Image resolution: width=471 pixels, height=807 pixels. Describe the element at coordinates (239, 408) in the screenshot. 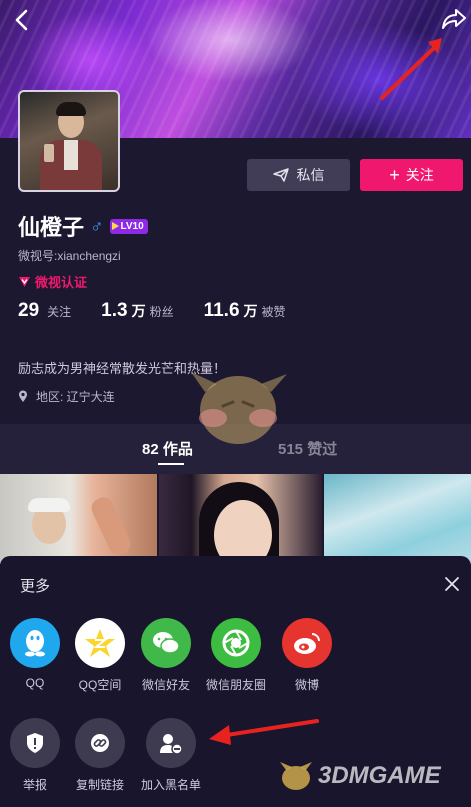

I see `mascot-watermark` at that location.